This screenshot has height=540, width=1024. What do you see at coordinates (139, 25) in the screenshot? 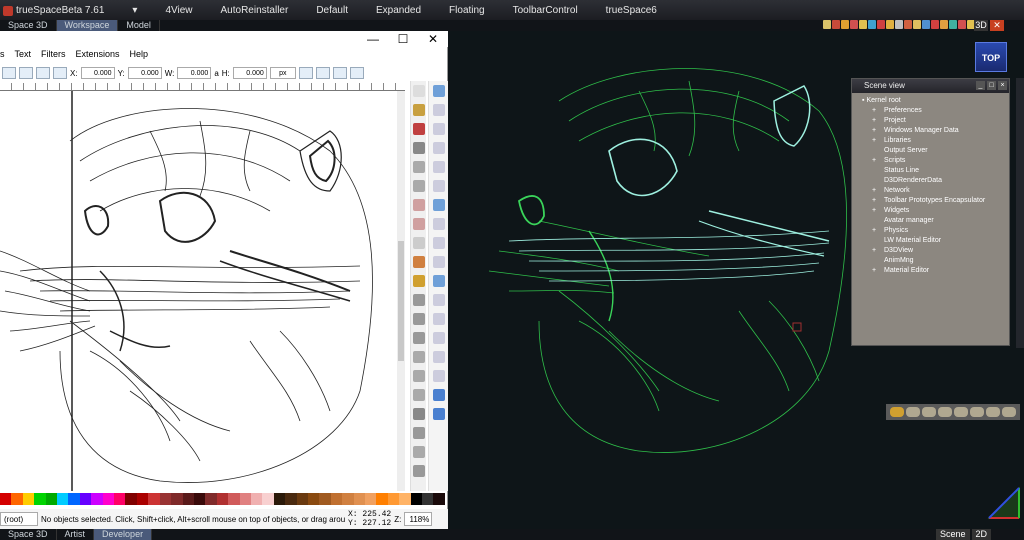
I see `tab-model: Model` at bounding box center [139, 25].